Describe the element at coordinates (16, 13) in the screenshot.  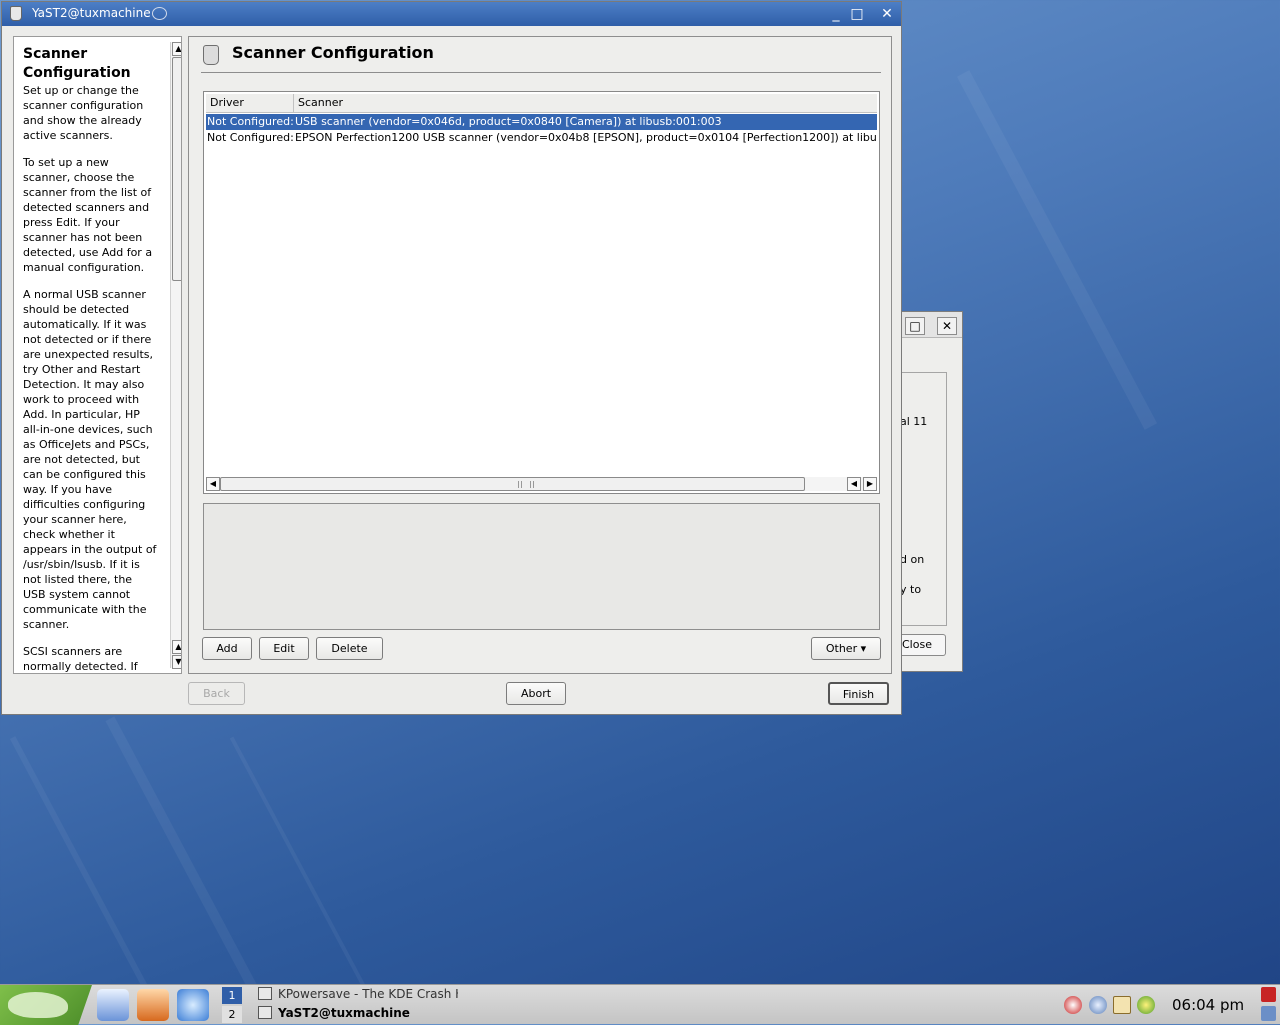
I see `scanner-app-icon` at that location.